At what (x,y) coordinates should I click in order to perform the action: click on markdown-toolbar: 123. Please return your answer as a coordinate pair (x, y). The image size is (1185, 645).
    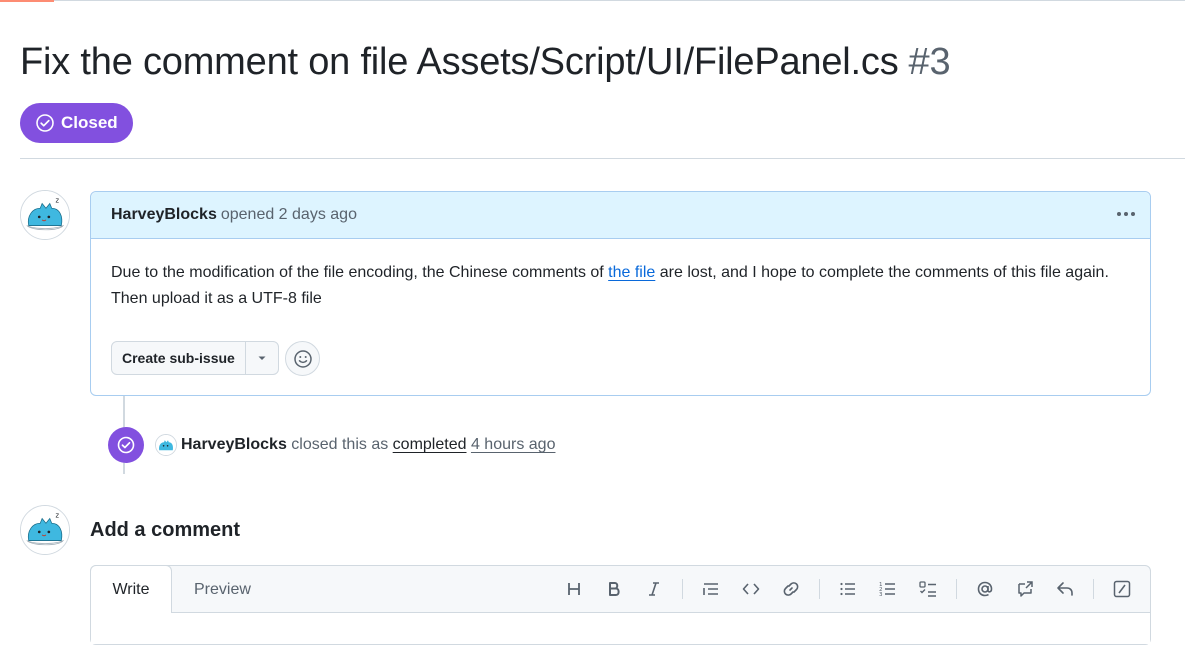
    Looking at the image, I should click on (848, 589).